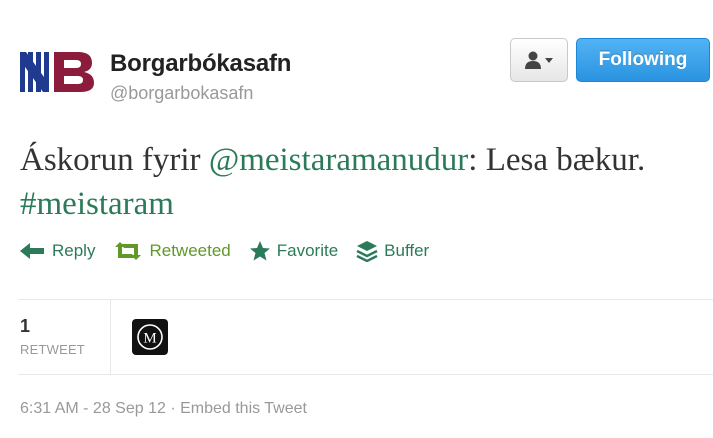 The height and width of the screenshot is (438, 713). I want to click on buffer-label: Buffer, so click(407, 250).